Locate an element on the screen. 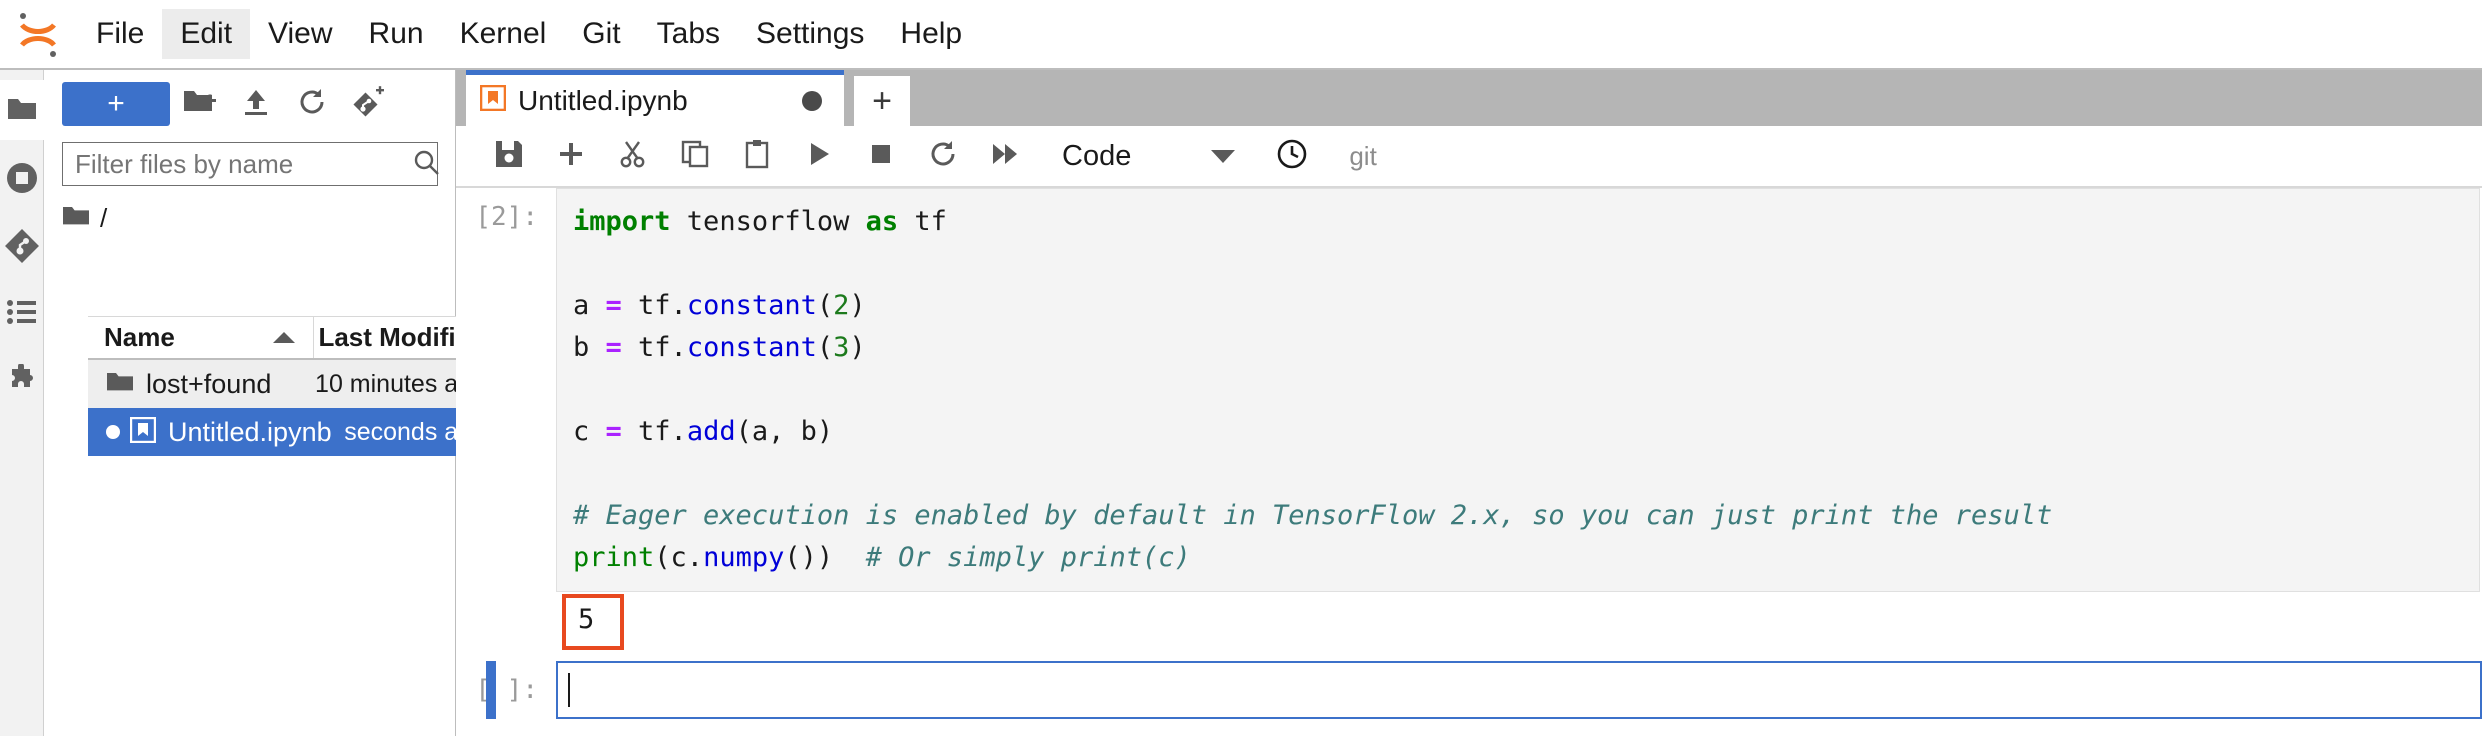 Image resolution: width=2482 pixels, height=736 pixels. tab-untitled-ipynb: Untitled.ipynb is located at coordinates (655, 98).